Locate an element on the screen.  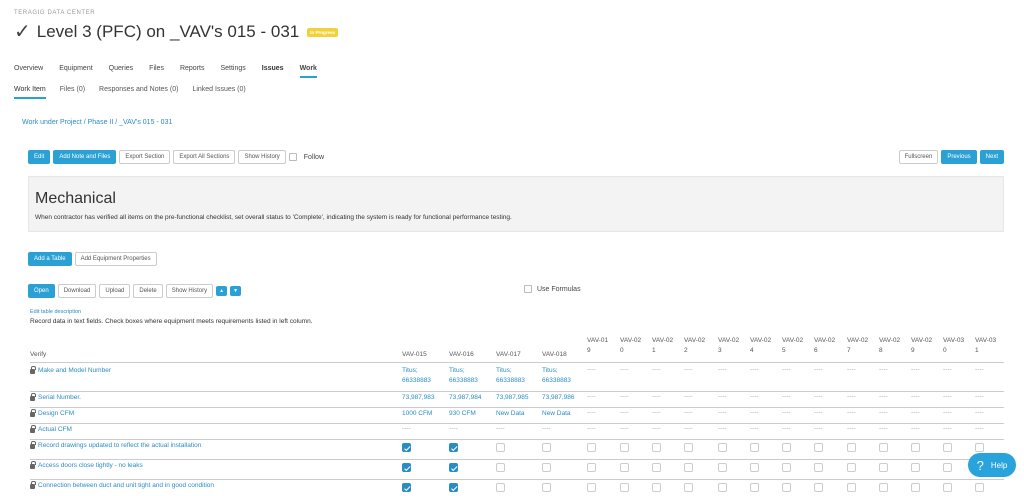
subtab-work-item: Work Item is located at coordinates (30, 92).